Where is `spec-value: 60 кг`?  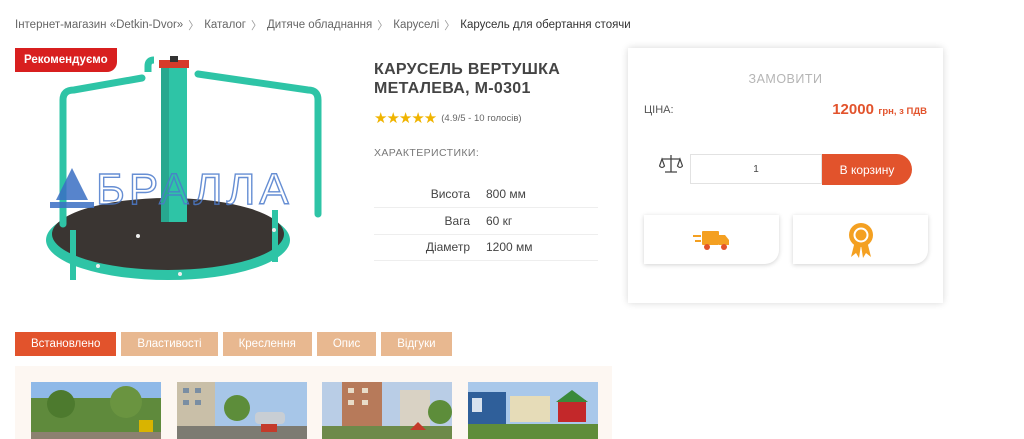 spec-value: 60 кг is located at coordinates (542, 221).